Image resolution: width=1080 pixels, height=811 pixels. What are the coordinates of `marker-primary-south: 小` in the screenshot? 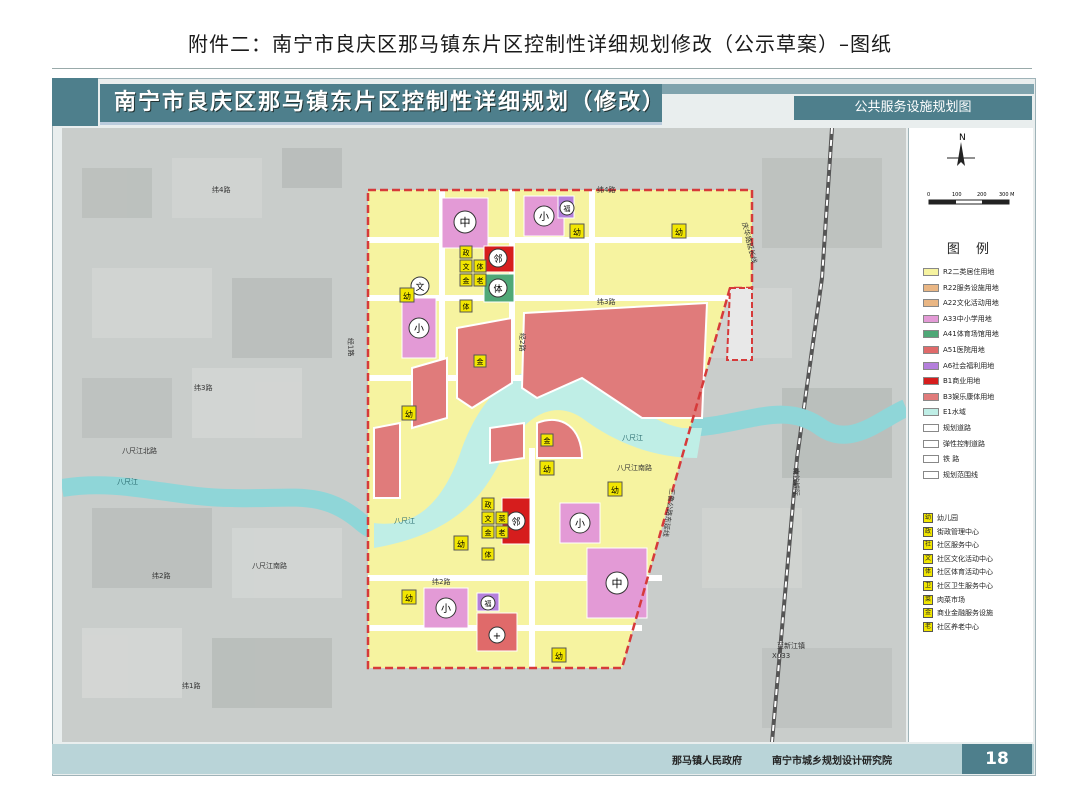 It's located at (580, 524).